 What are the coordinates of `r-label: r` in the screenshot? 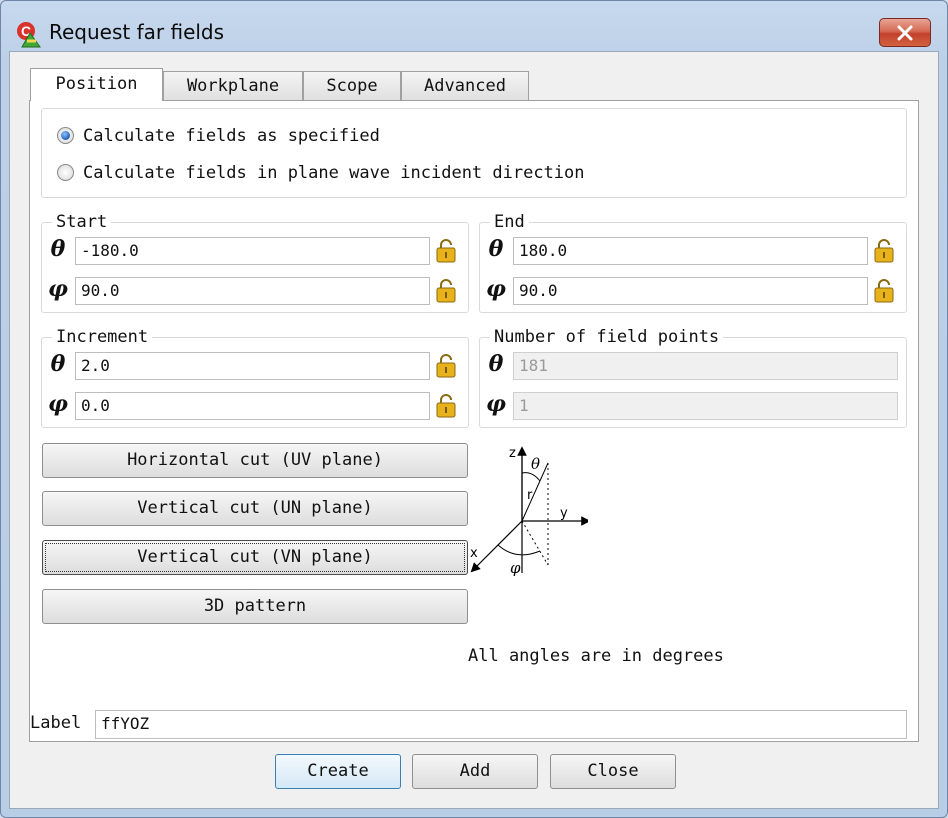 It's located at (530, 495).